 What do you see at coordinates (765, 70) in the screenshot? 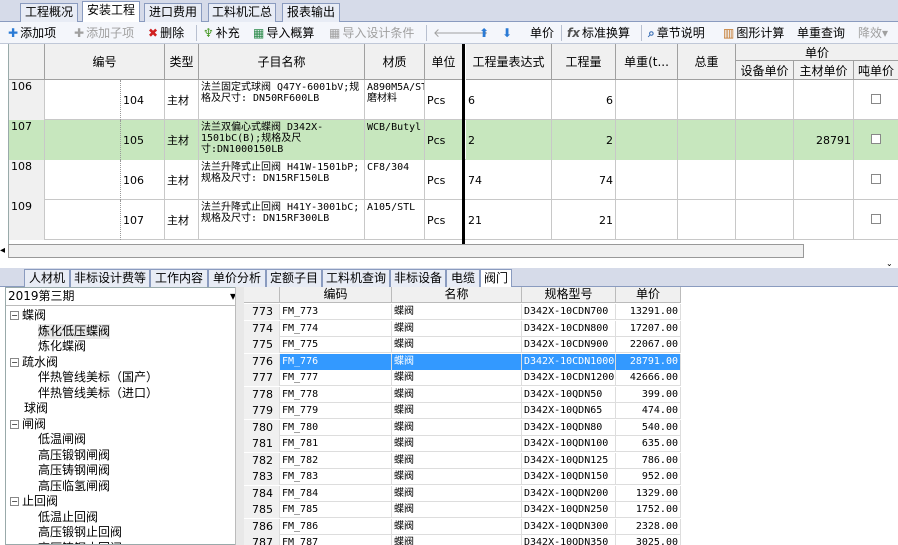
I see `col-header-equipment-price: 设备单价` at bounding box center [765, 70].